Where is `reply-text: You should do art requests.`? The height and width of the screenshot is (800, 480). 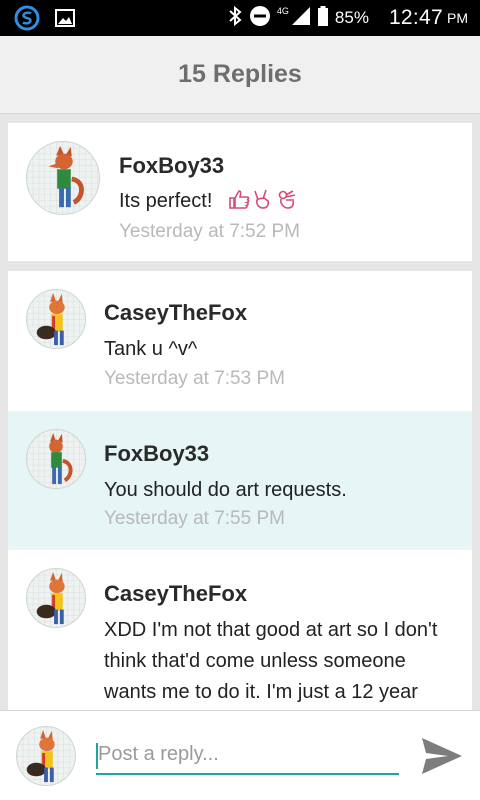
reply-text: You should do art requests. is located at coordinates (225, 490).